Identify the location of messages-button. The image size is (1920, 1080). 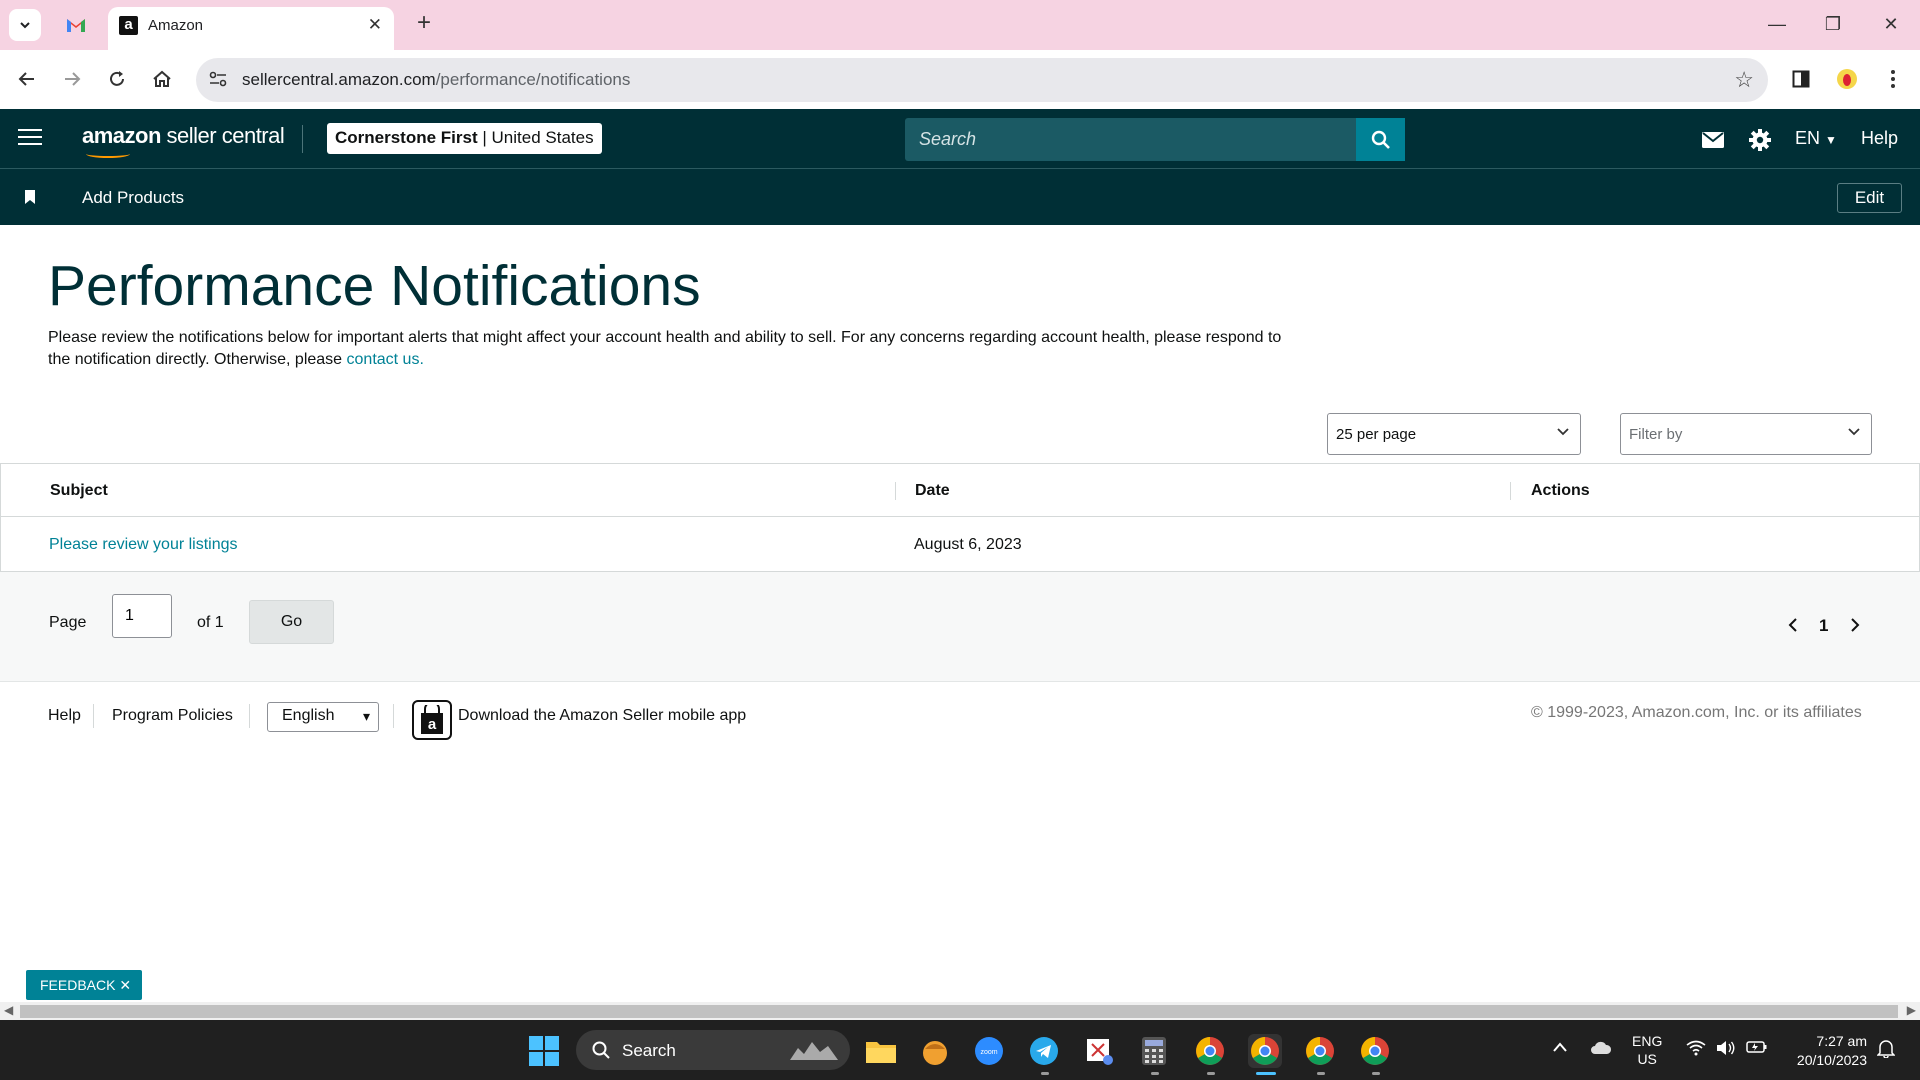
(1713, 140).